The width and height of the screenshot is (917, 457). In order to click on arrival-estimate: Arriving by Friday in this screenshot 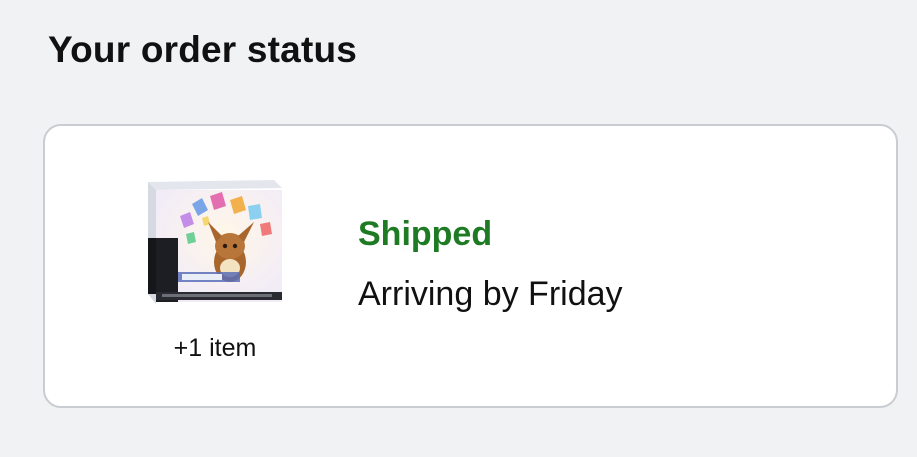, I will do `click(490, 294)`.